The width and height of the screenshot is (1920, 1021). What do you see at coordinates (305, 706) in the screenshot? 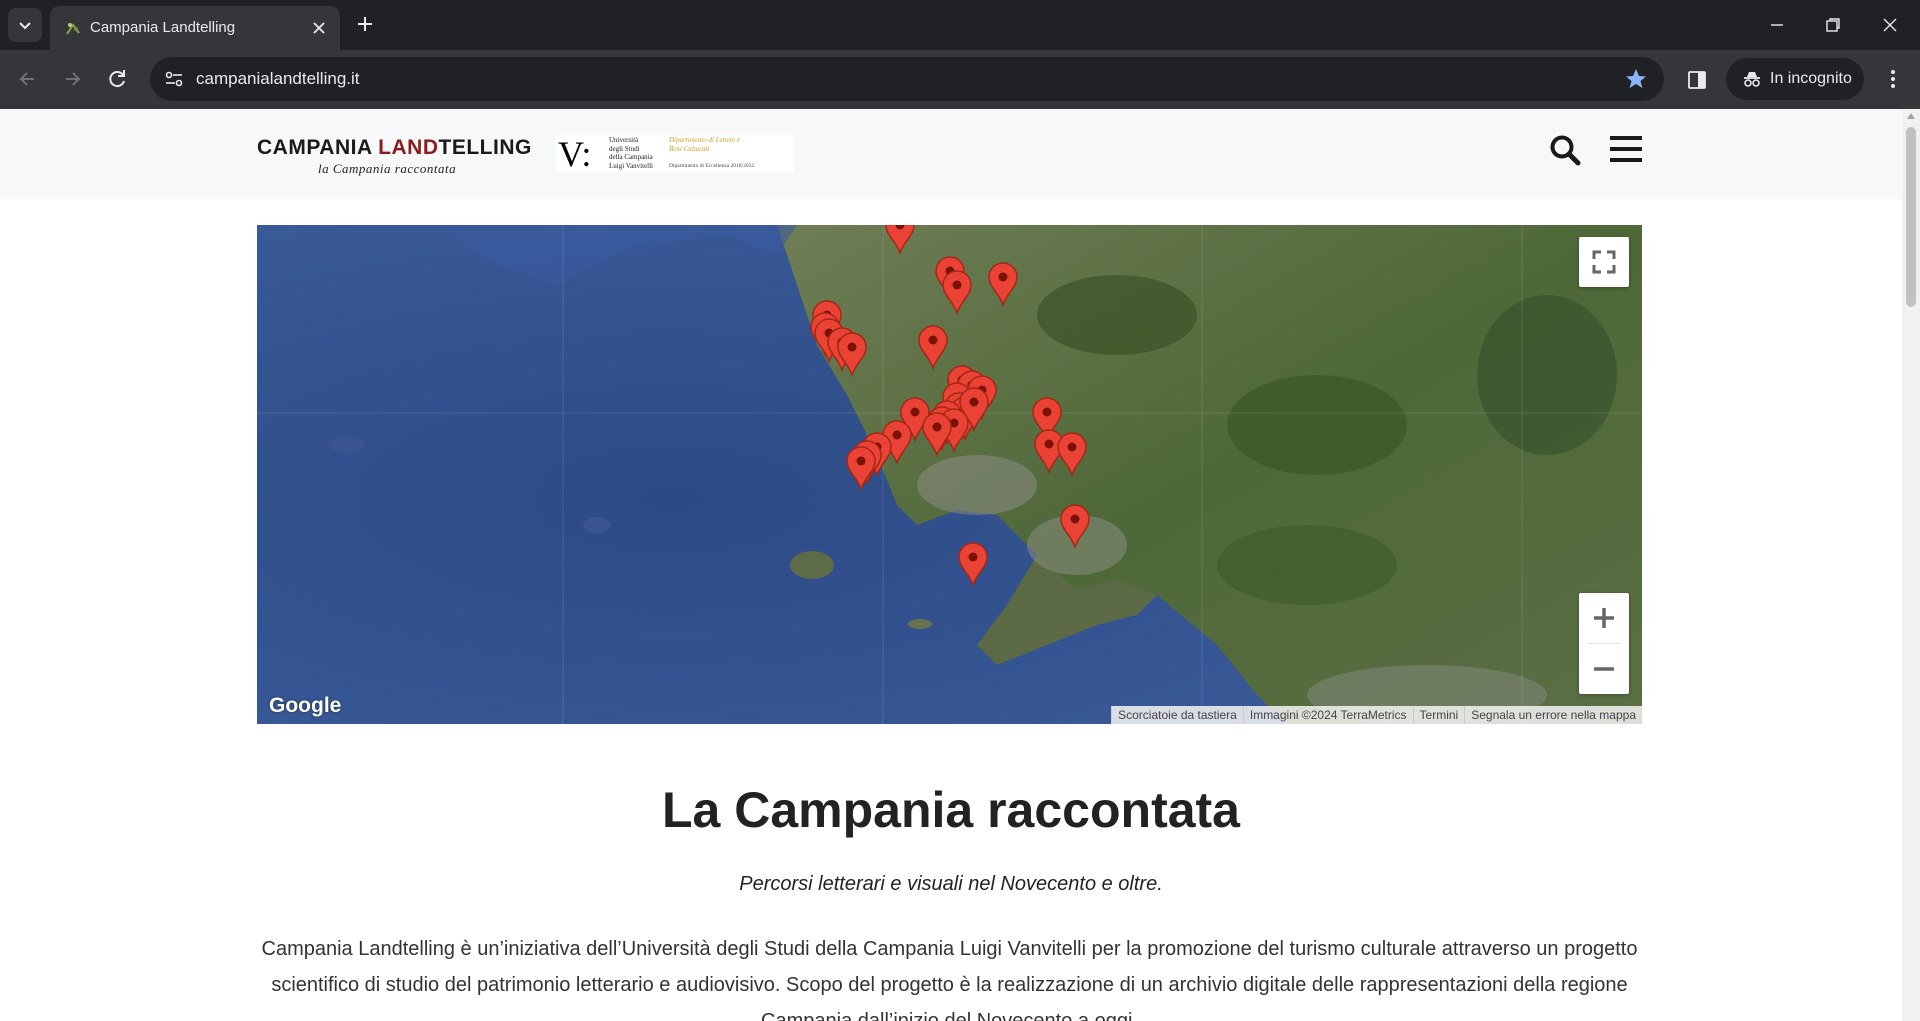
I see `google-logo: Google` at bounding box center [305, 706].